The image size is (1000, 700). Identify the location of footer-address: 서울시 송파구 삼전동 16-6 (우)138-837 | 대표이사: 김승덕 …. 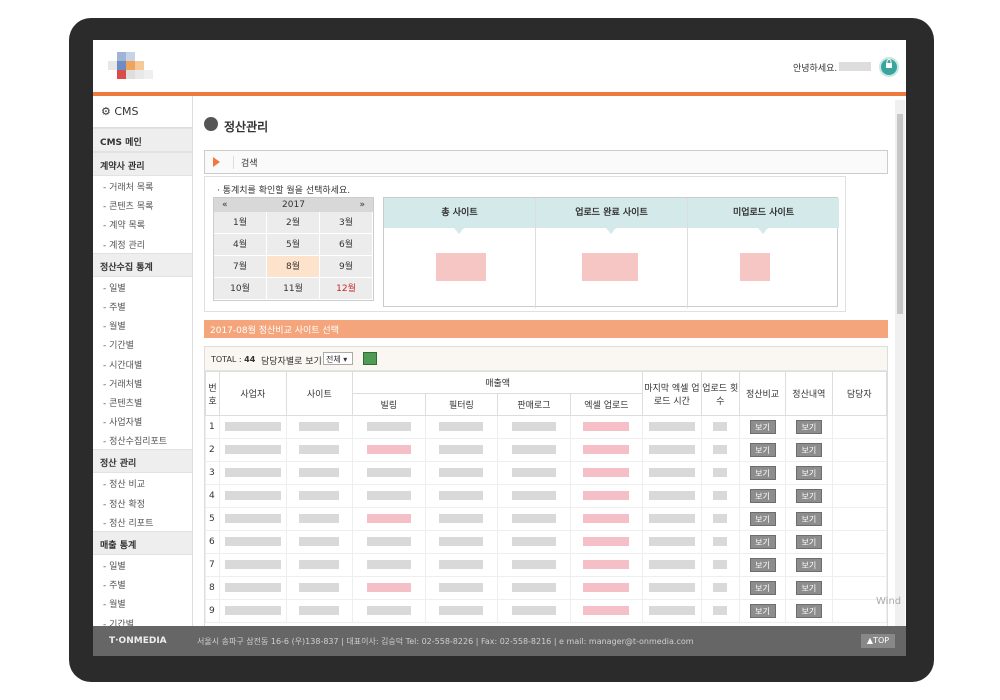
(445, 641).